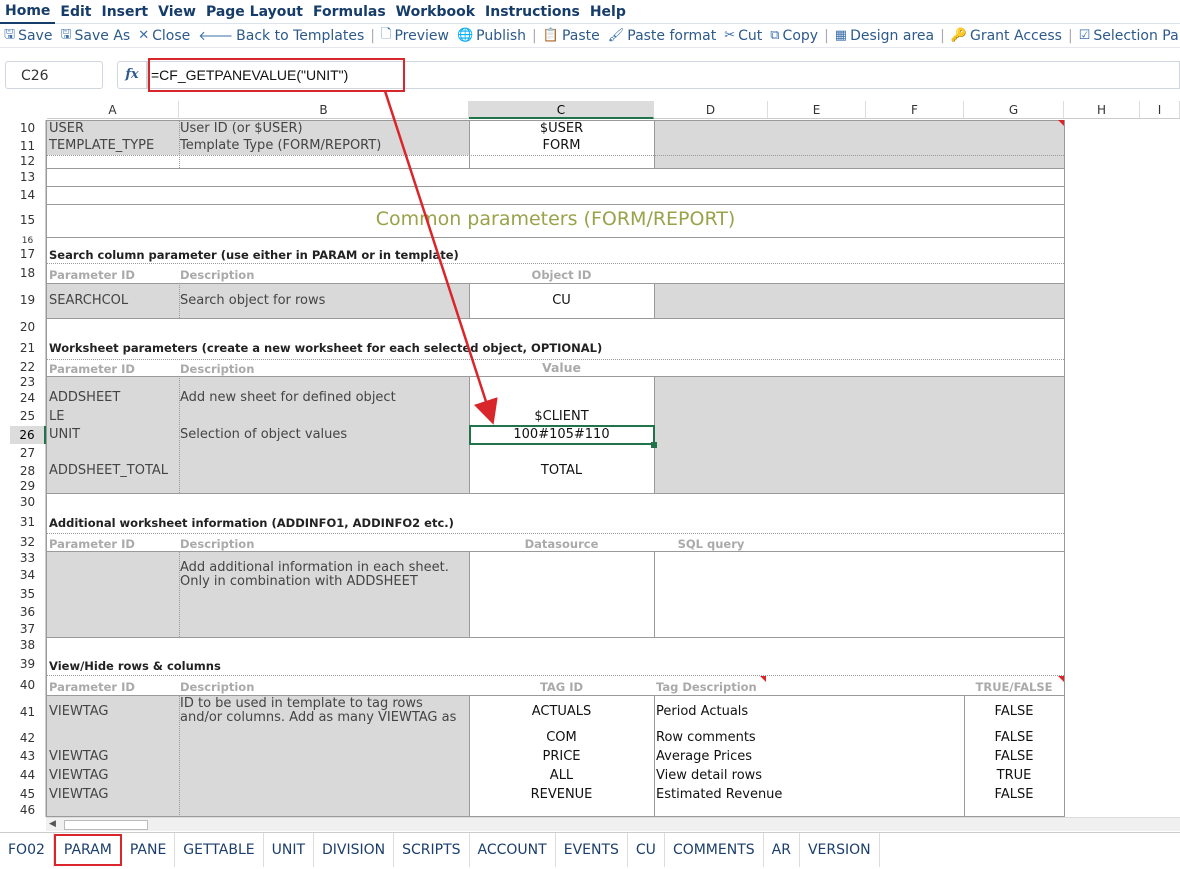  I want to click on sheet-tab-scripts: SCRIPTS, so click(432, 850).